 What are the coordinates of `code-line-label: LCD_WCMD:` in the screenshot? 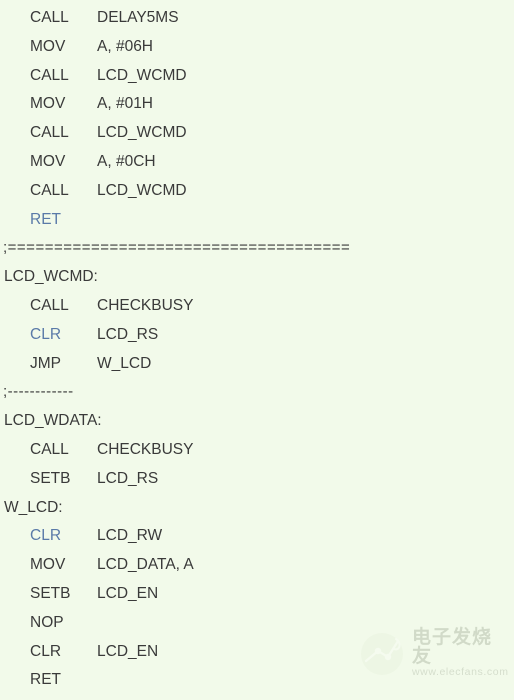 It's located at (51, 277).